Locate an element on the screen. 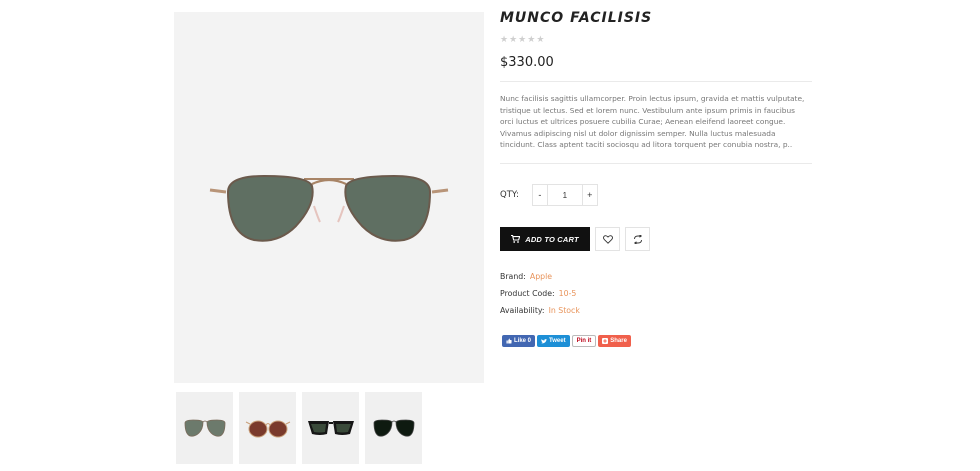 The image size is (980, 471). product-code-label: Product Code: is located at coordinates (527, 293).